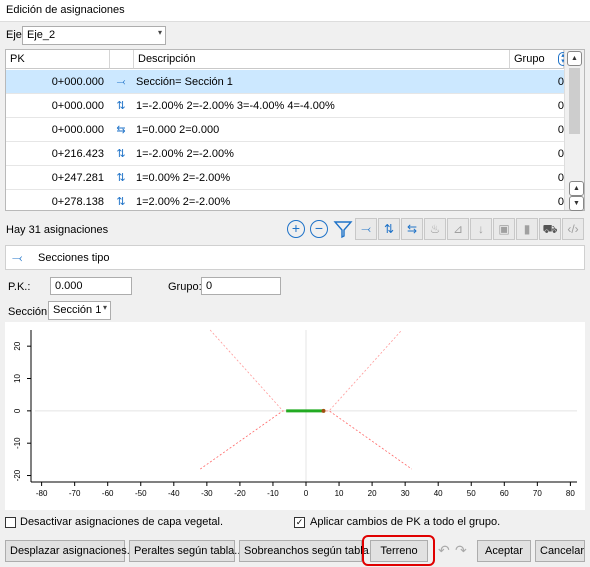 The width and height of the screenshot is (590, 567). I want to click on section-type-panel: ⤙ Secciones tipo, so click(295, 257).